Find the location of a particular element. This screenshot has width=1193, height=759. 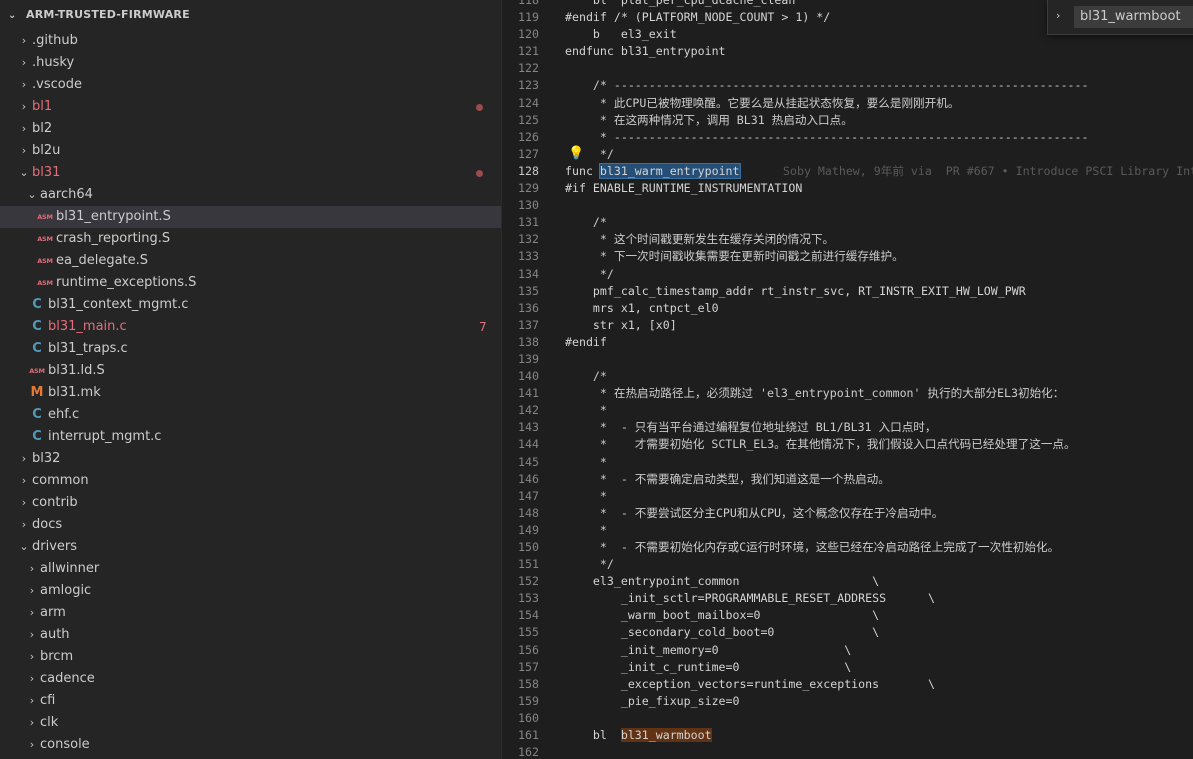

code-line: 121 endfunc bl31_entrypoint is located at coordinates (847, 51).